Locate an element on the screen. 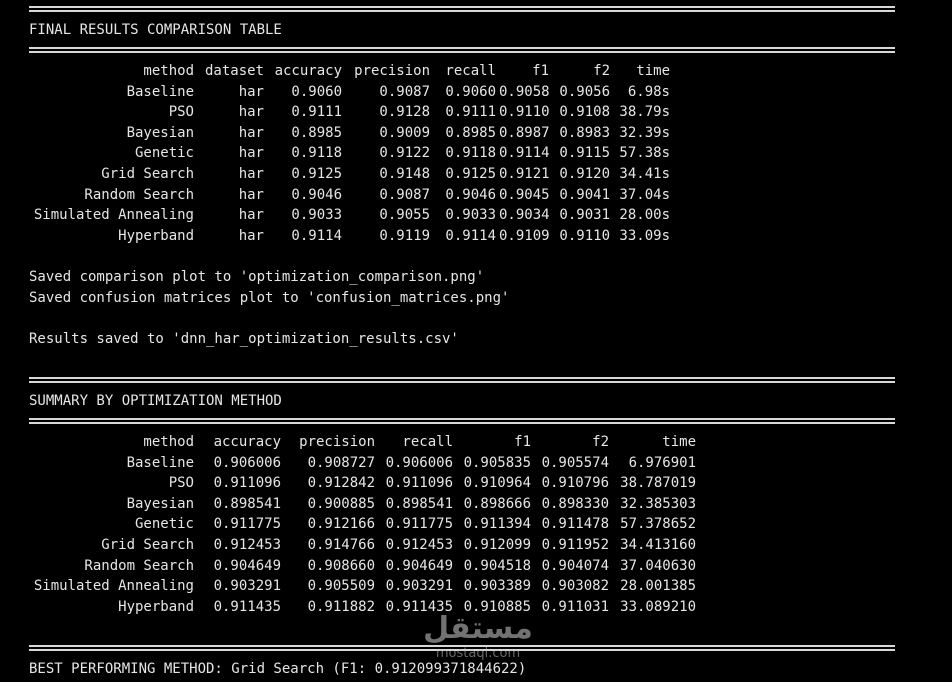  value-cell: 37.040630 is located at coordinates (658, 565).